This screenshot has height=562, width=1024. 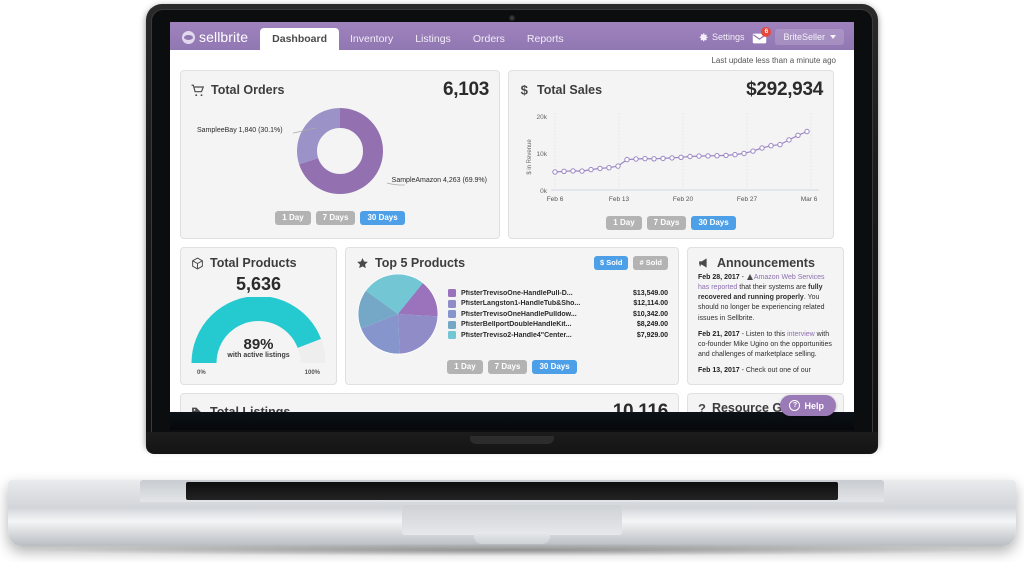 I want to click on user-menu: BriteSeller, so click(x=809, y=37).